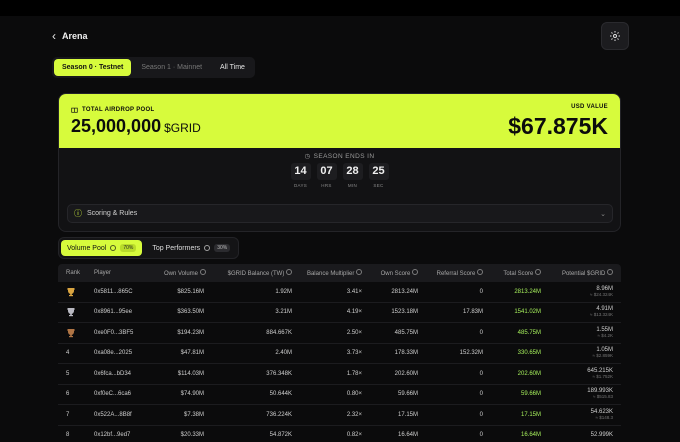  I want to click on tab-season-1: Season 1 · Mainnet, so click(171, 67).